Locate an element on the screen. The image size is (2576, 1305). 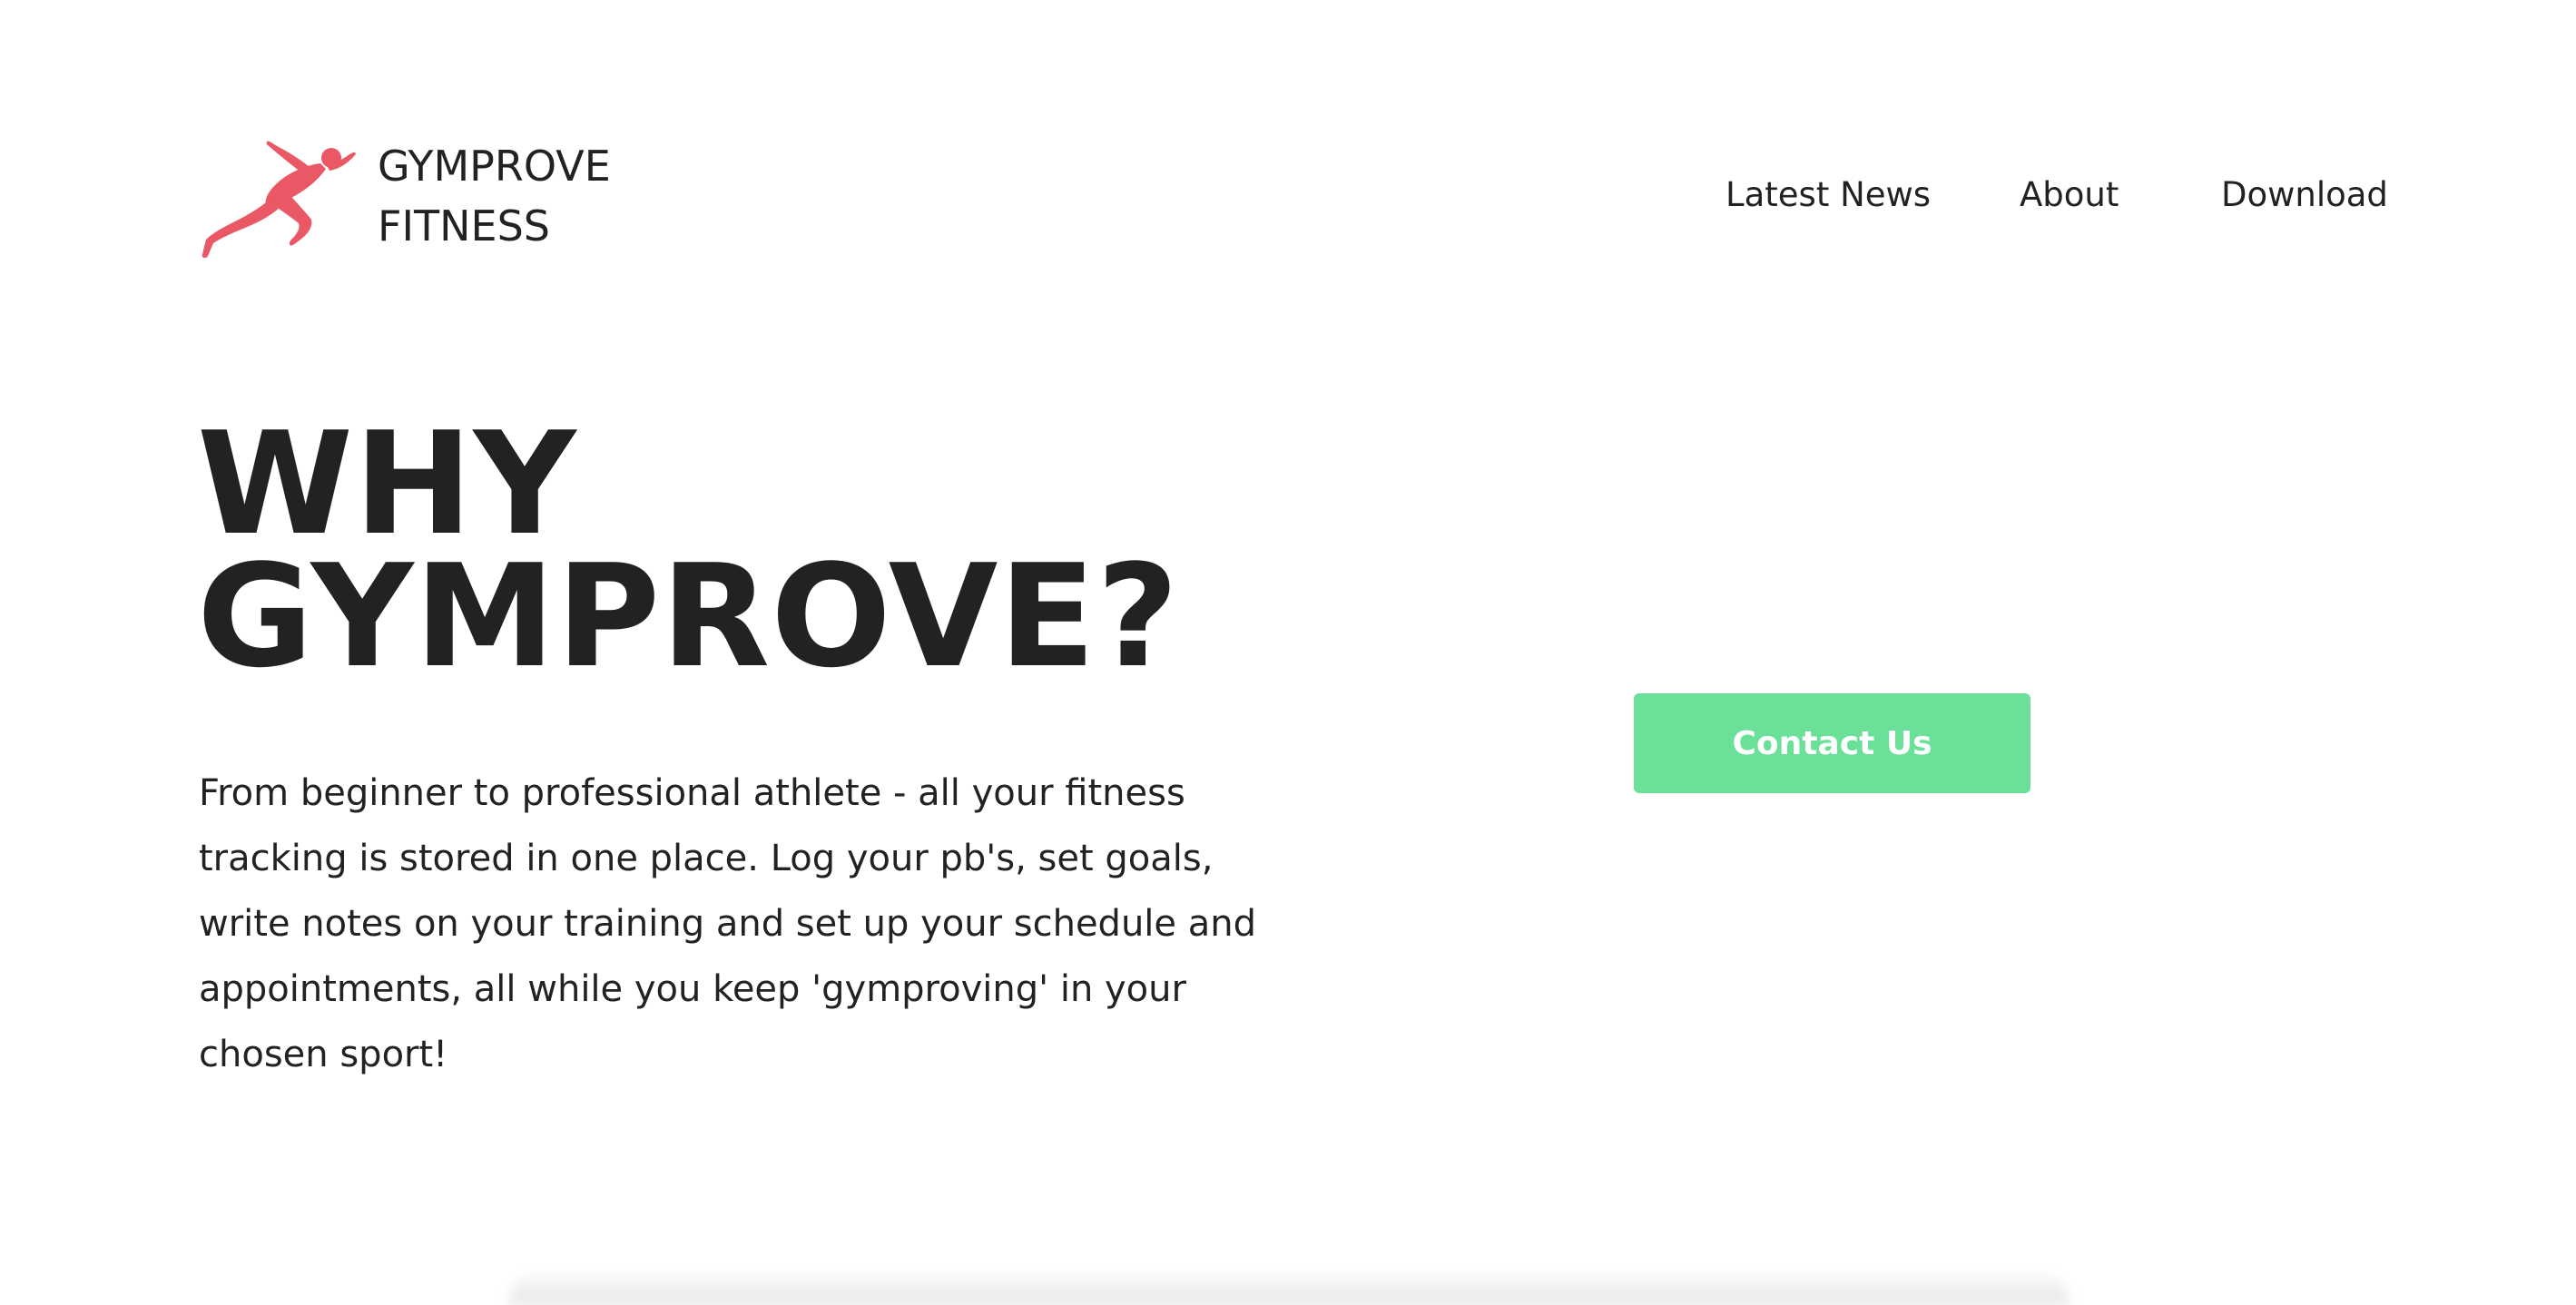
hero-title-line-1: WHY is located at coordinates (387, 484).